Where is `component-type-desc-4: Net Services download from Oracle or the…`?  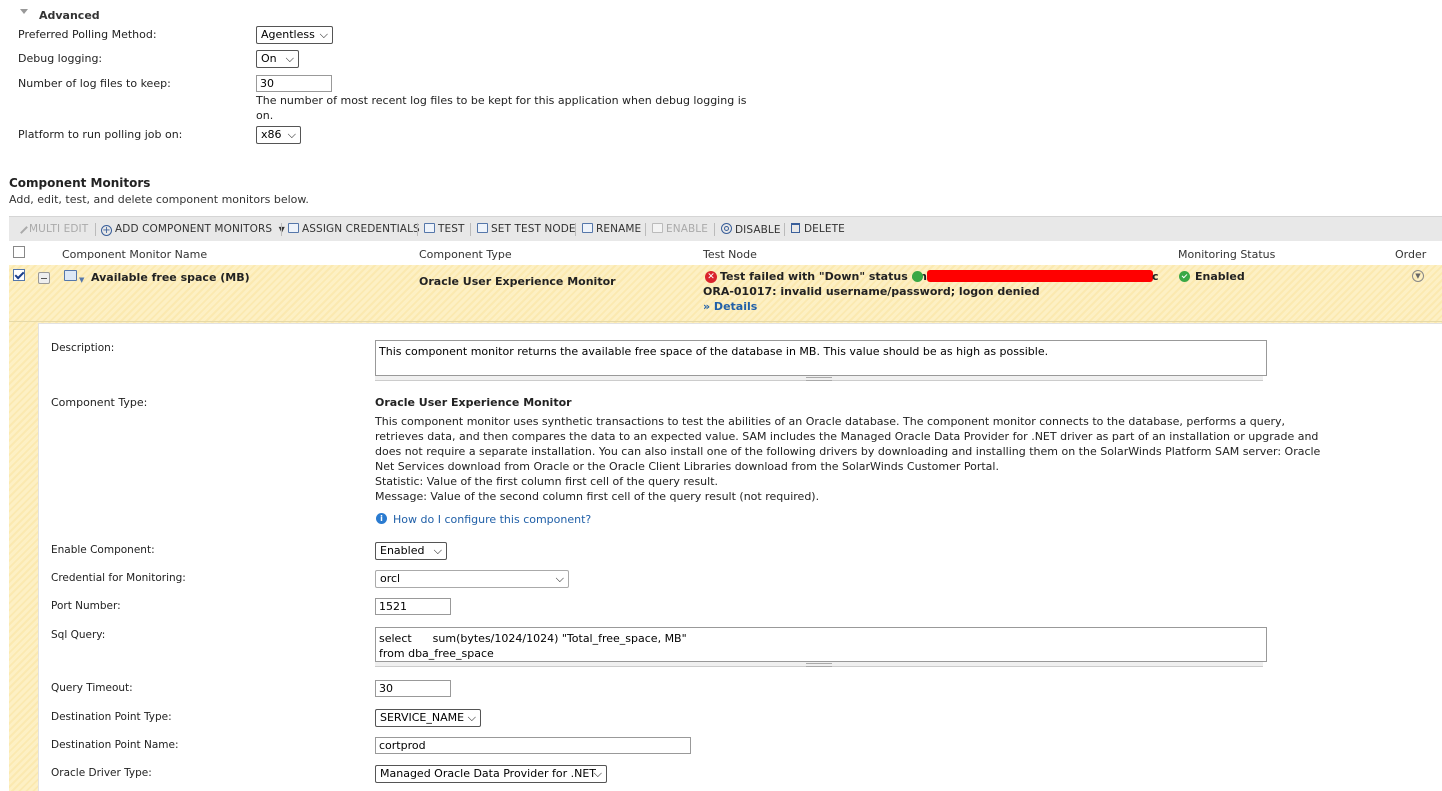 component-type-desc-4: Net Services download from Oracle or the… is located at coordinates (687, 466).